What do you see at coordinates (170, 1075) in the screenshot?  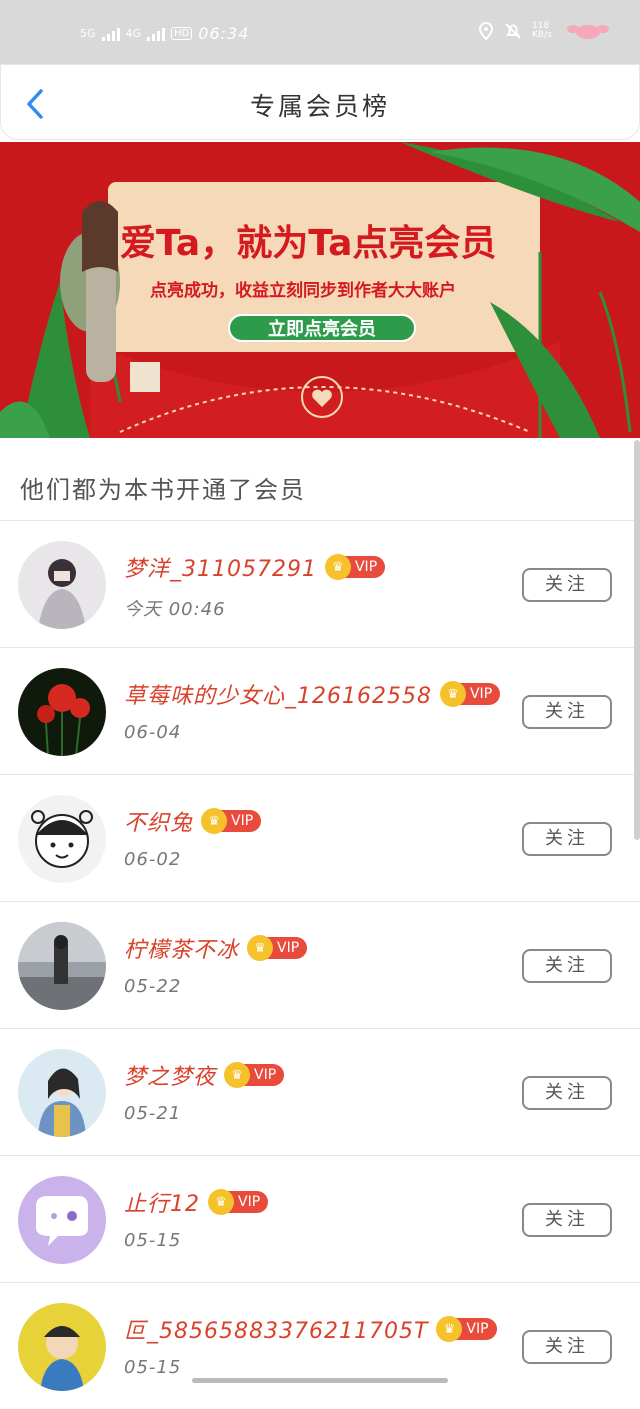 I see `member-name: 梦之梦夜` at bounding box center [170, 1075].